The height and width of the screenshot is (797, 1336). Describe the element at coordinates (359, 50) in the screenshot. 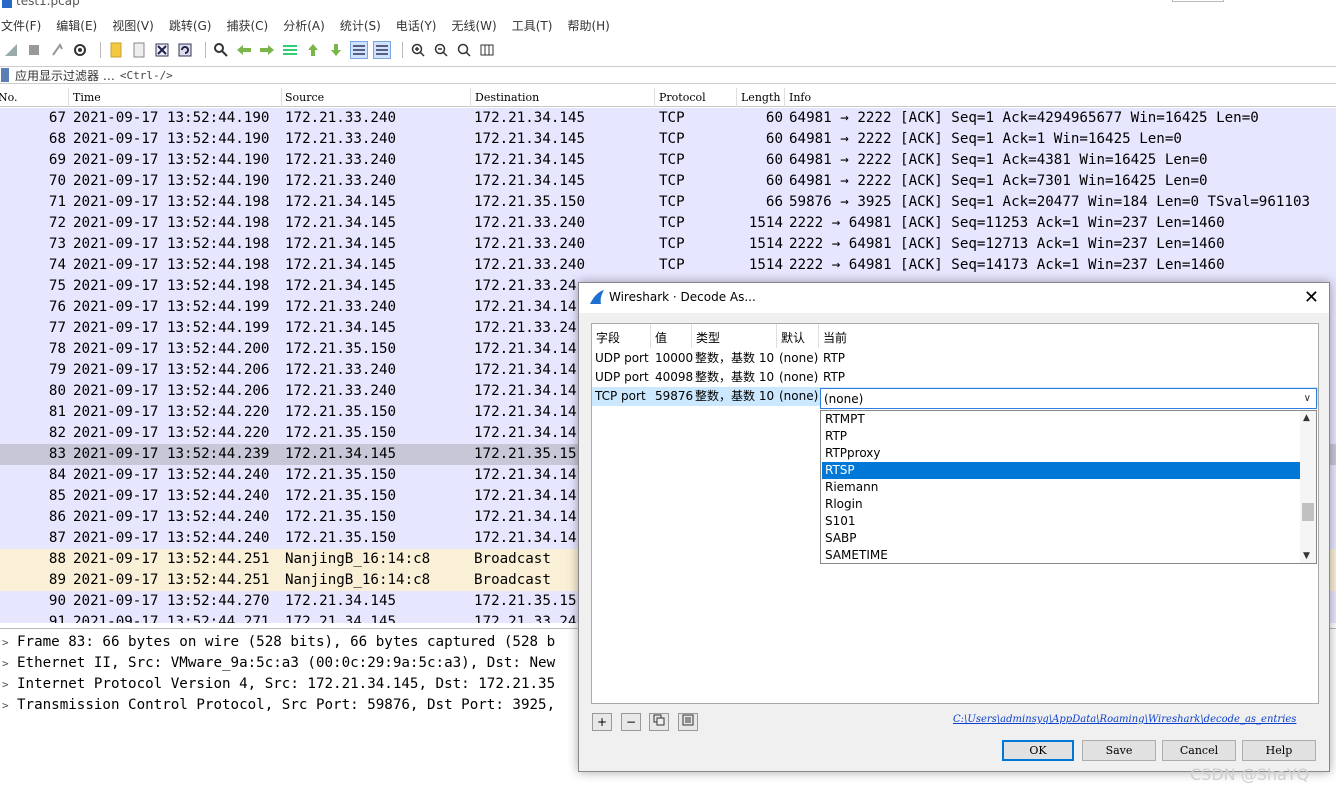

I see `auto-scroll-icon` at that location.